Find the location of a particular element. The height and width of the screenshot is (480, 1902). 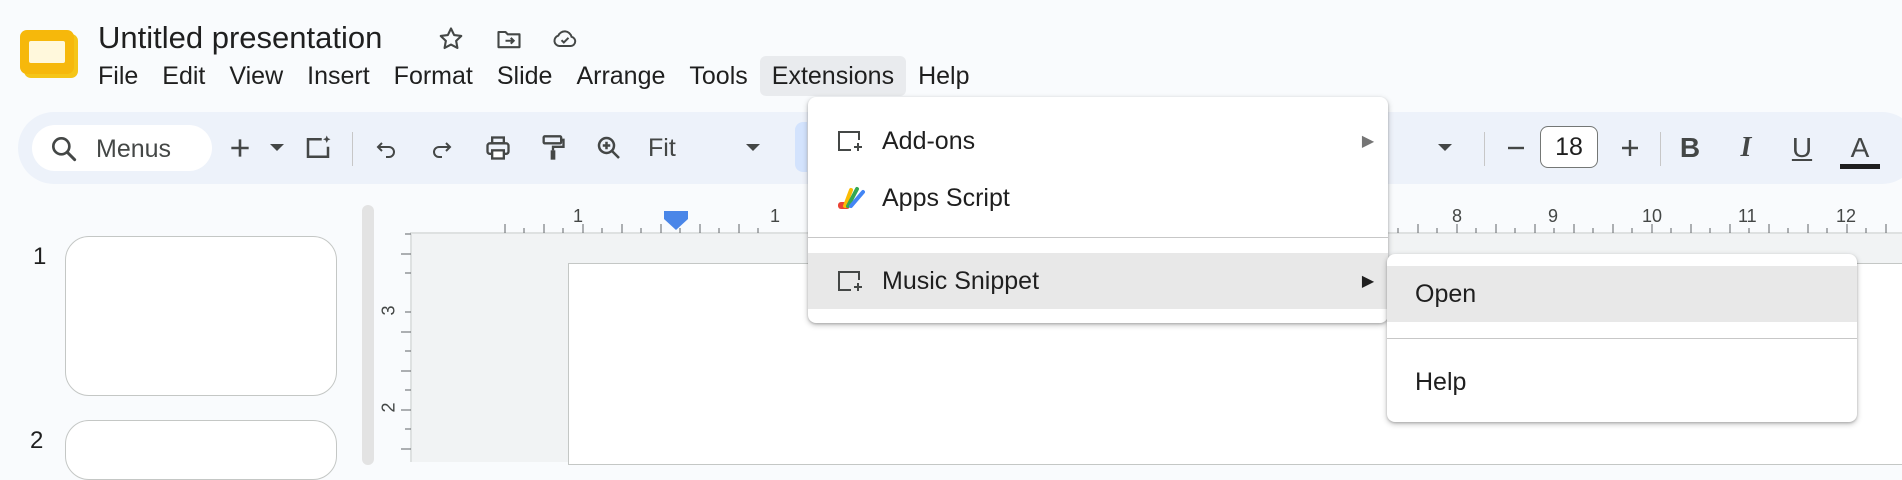

menu-help: Help is located at coordinates (943, 76).